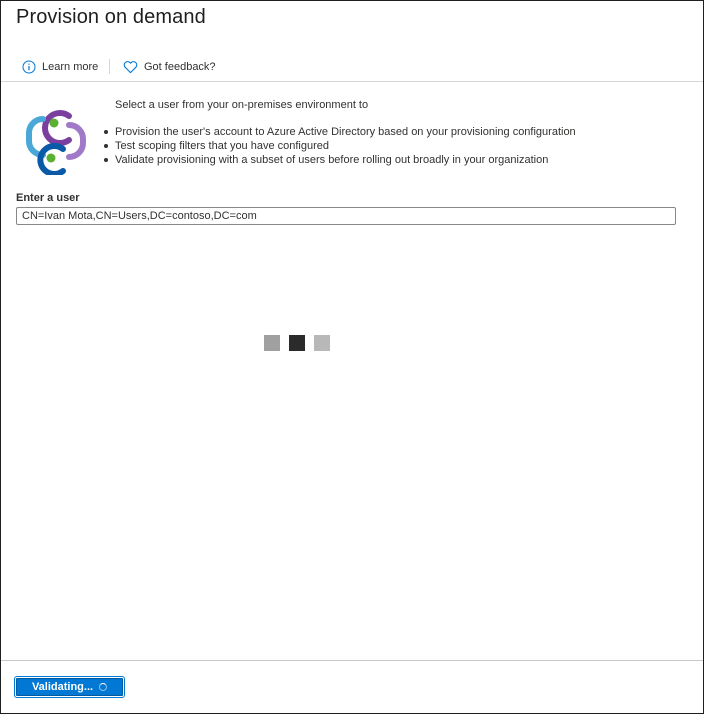 The height and width of the screenshot is (714, 704). What do you see at coordinates (70, 67) in the screenshot?
I see `learn-more-label: Learn more` at bounding box center [70, 67].